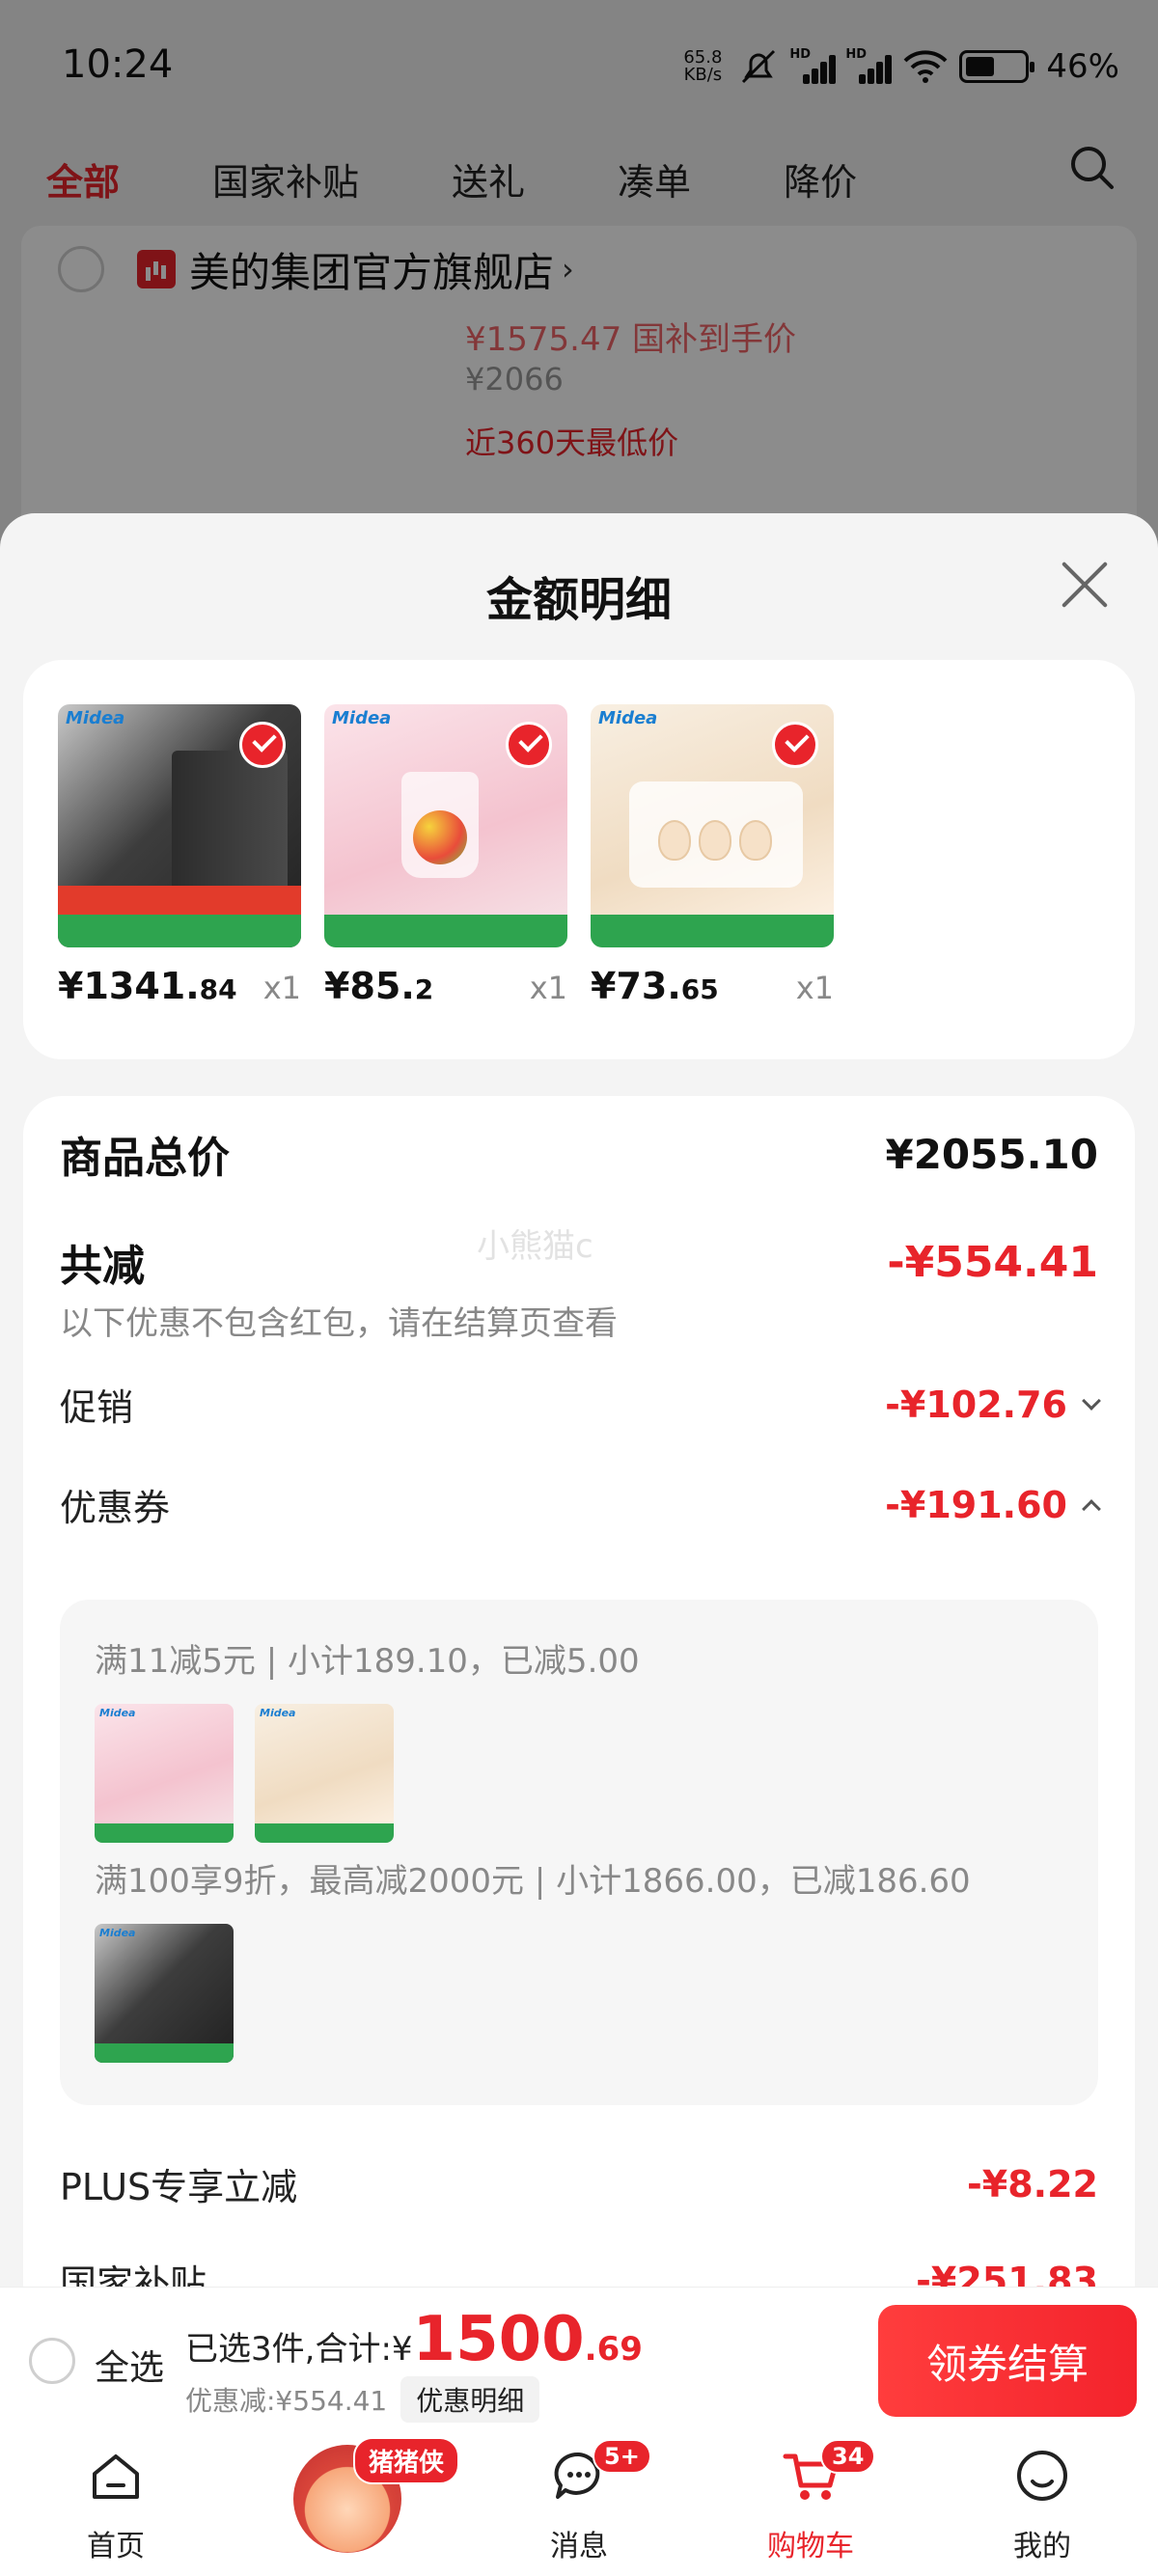 The height and width of the screenshot is (2576, 1158). I want to click on select-all-radio, so click(52, 2361).